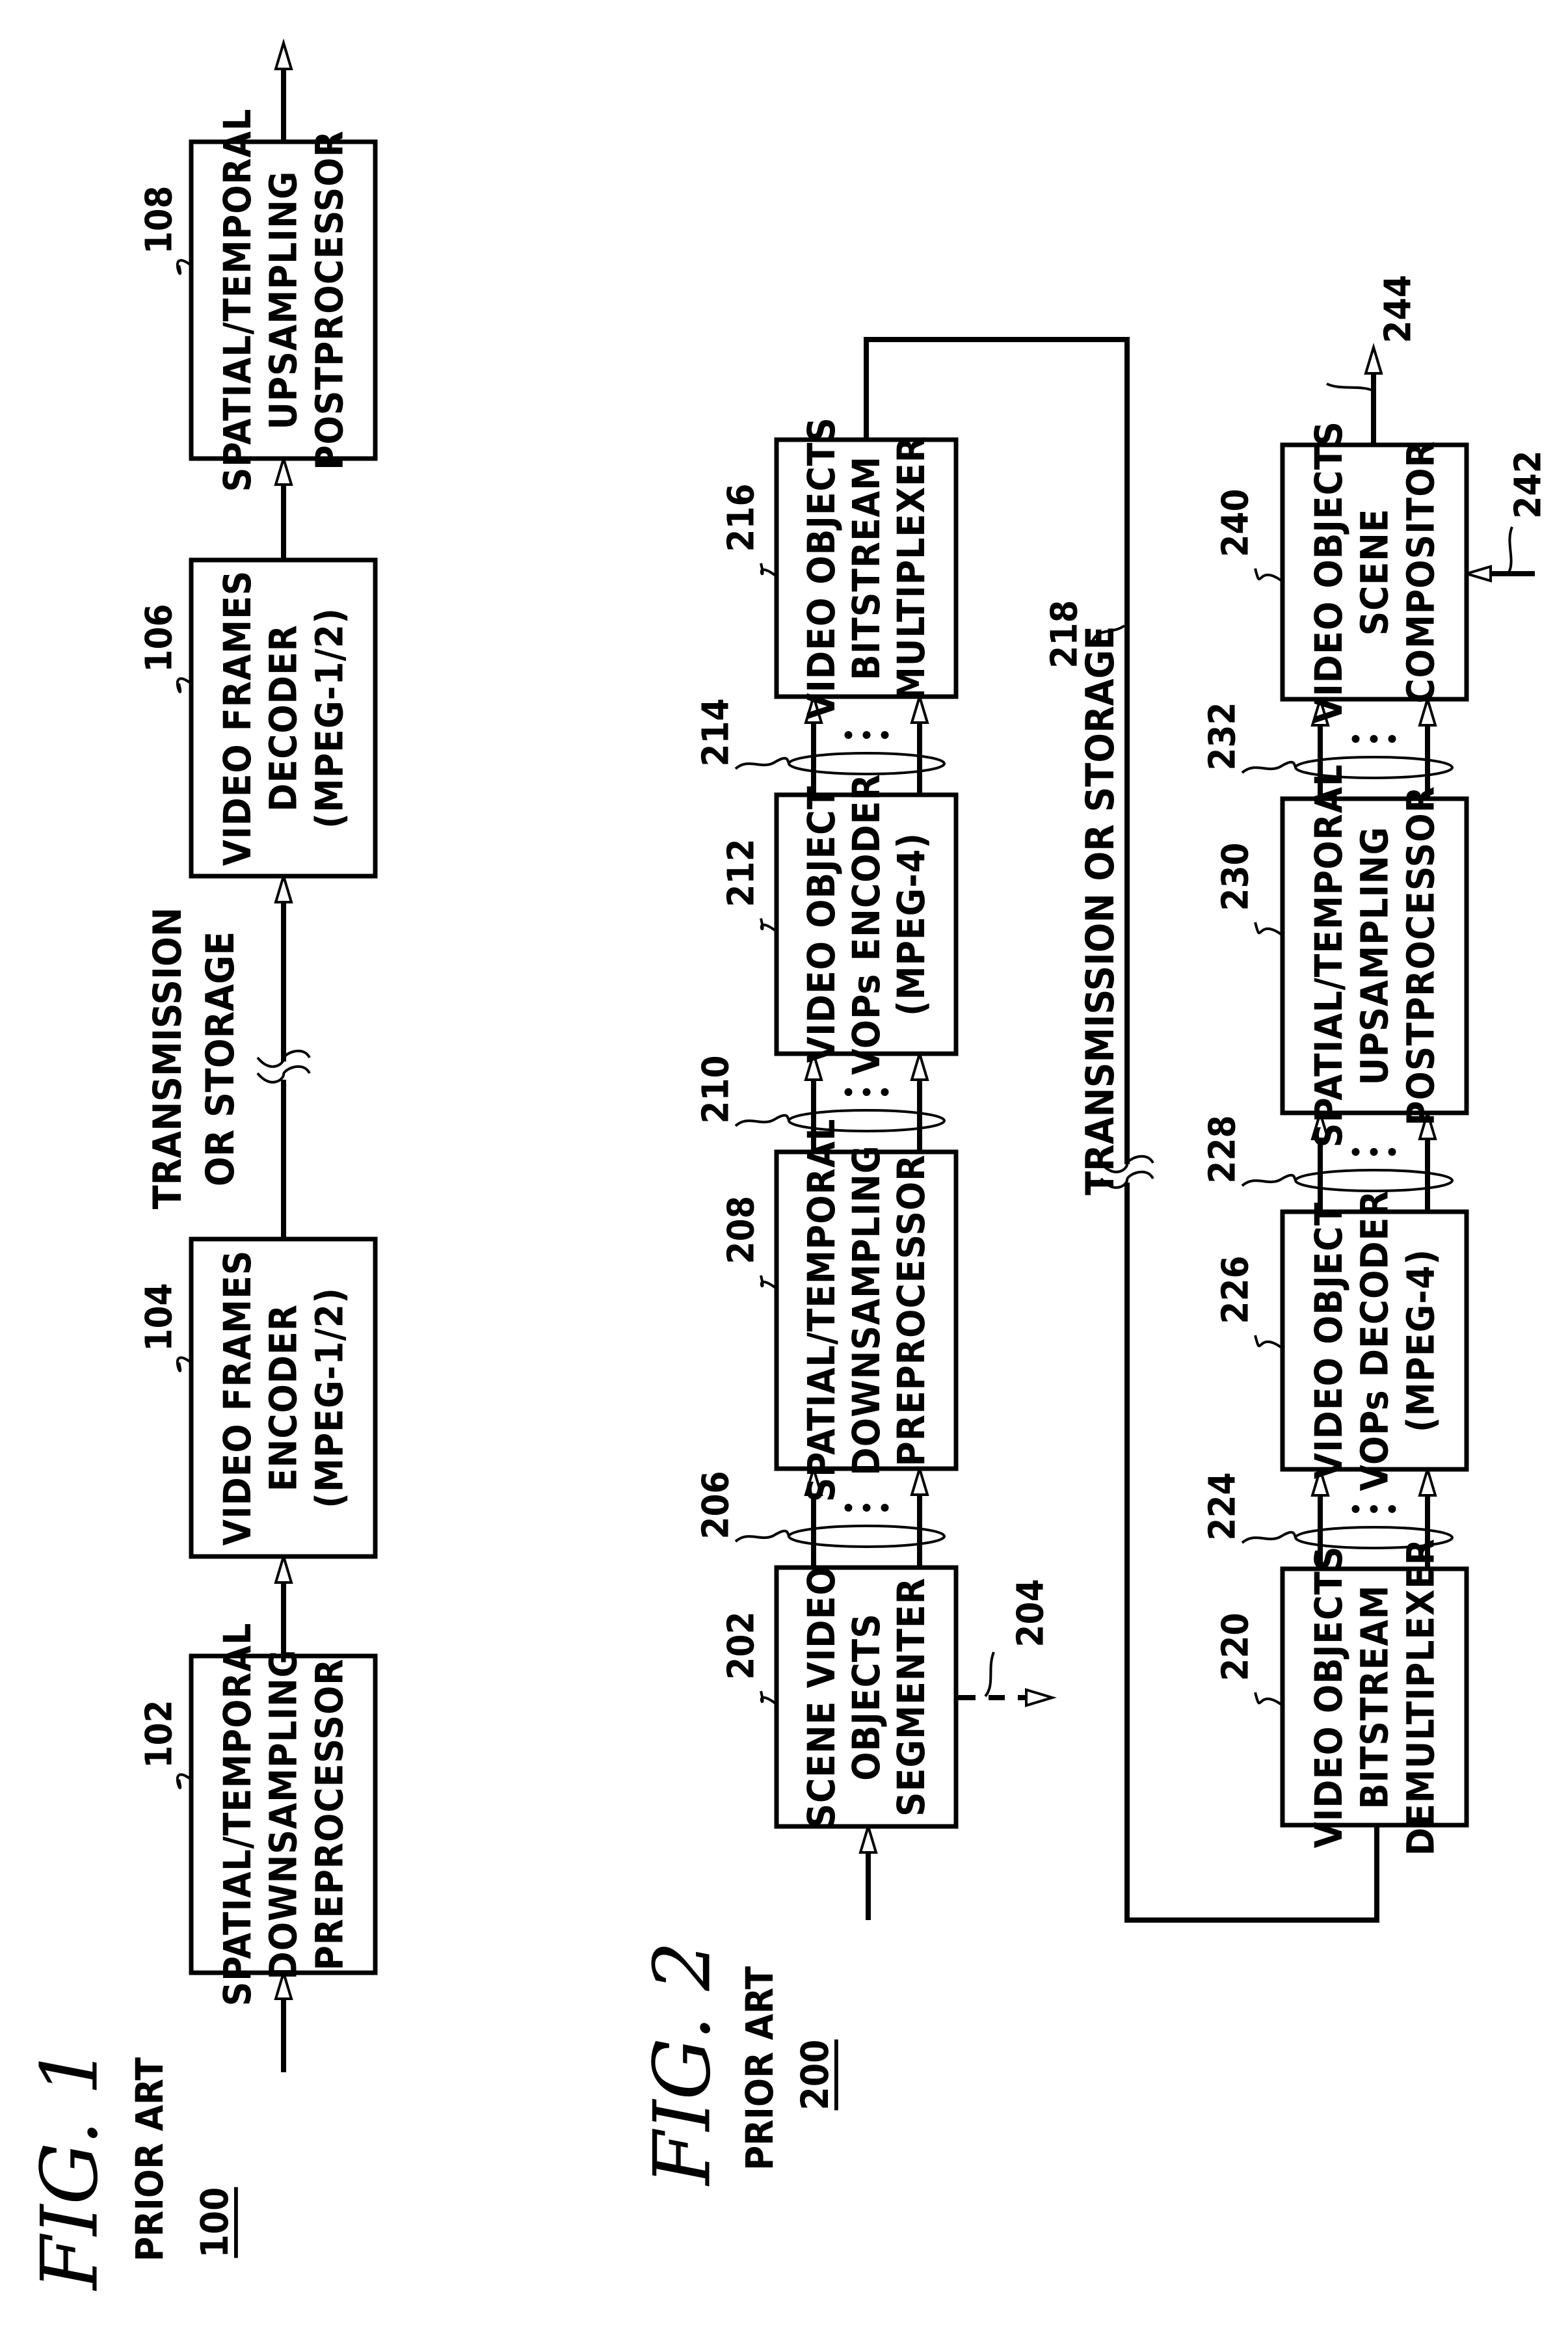  Describe the element at coordinates (1065, 634) in the screenshot. I see `fig2-ref-218: 218` at that location.